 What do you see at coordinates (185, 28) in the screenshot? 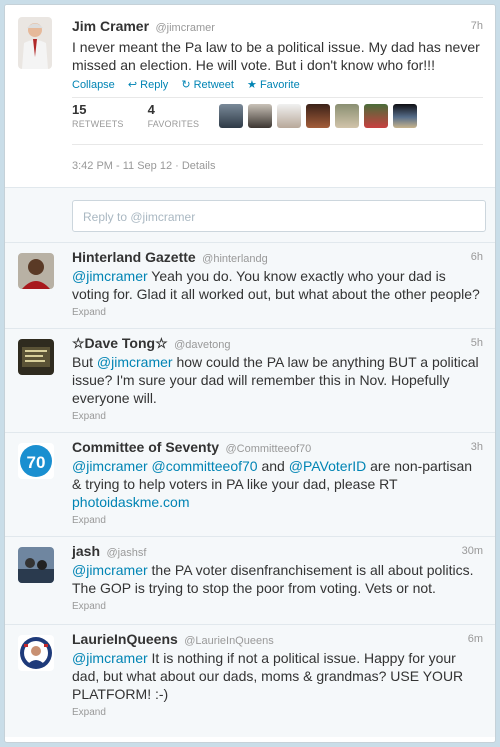
I see `author-handle: @jimcramer` at bounding box center [185, 28].